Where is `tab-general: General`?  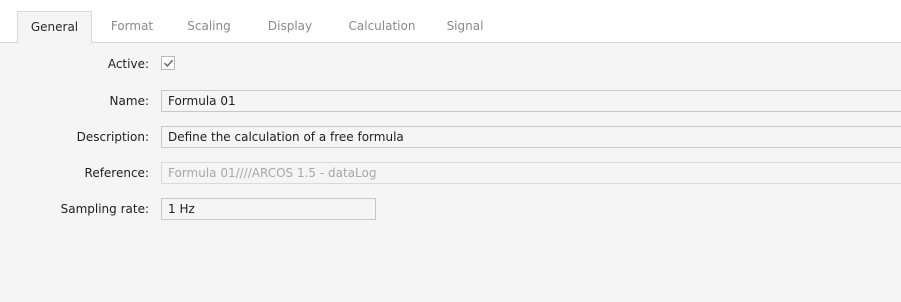 tab-general: General is located at coordinates (54, 27).